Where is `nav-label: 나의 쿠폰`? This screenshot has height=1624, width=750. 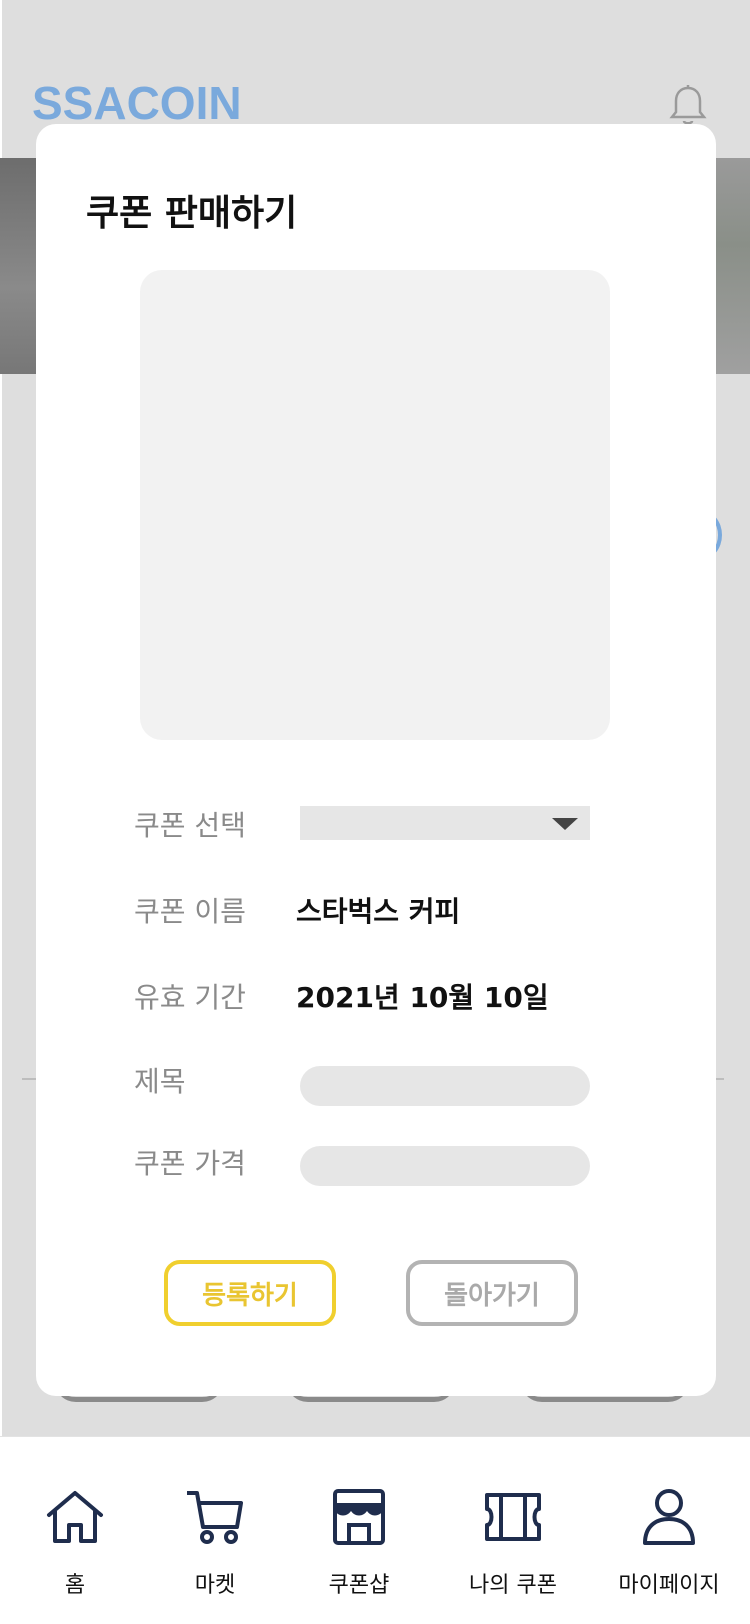
nav-label: 나의 쿠폰 is located at coordinates (513, 1585).